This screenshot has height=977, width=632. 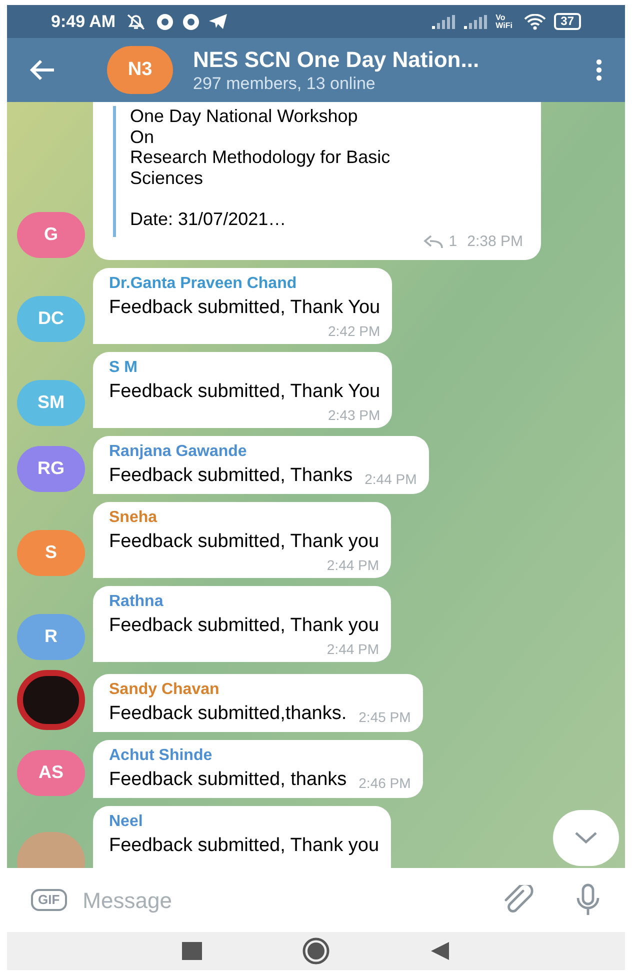 I want to click on user-avatar: RG, so click(x=51, y=469).